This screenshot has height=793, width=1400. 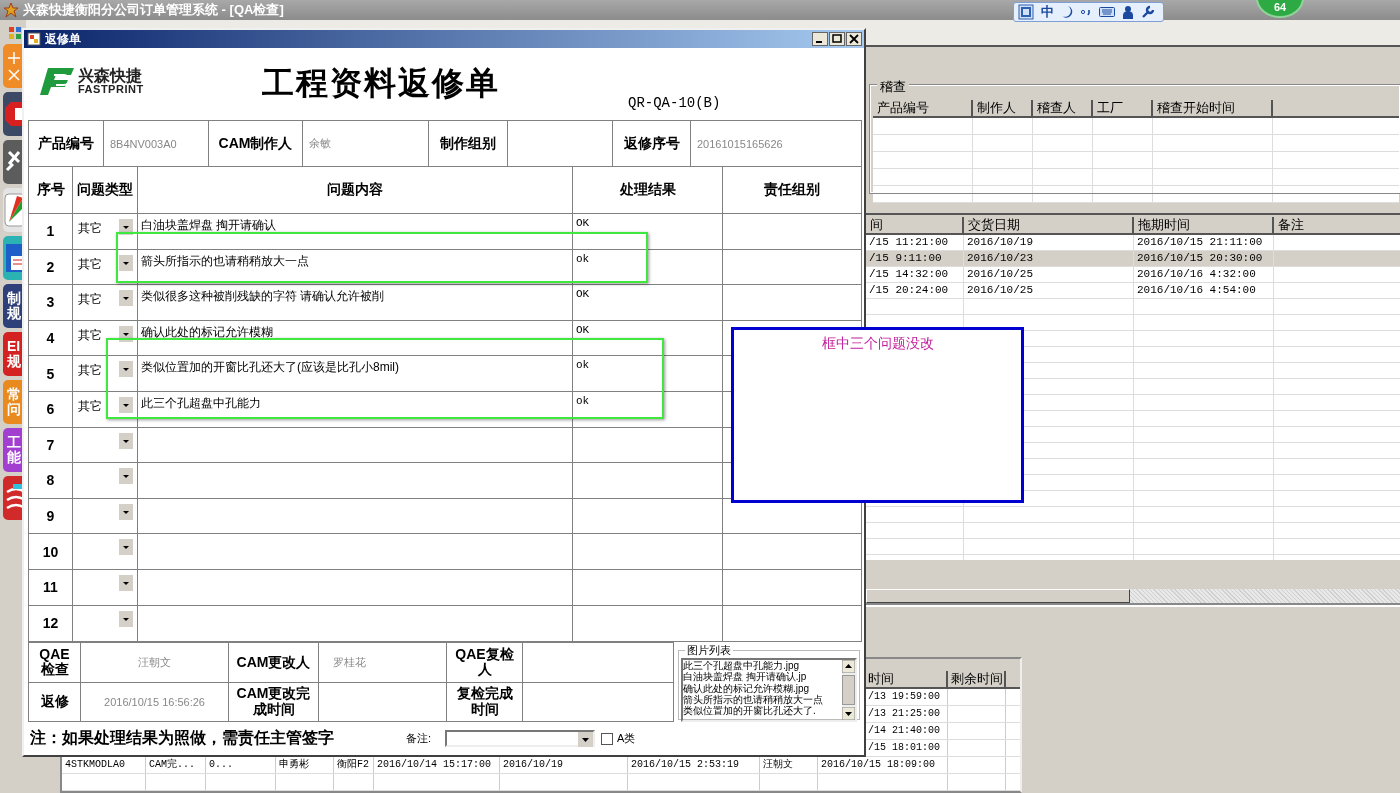 I want to click on table-cell: 2016/10/19, so click(x=533, y=764).